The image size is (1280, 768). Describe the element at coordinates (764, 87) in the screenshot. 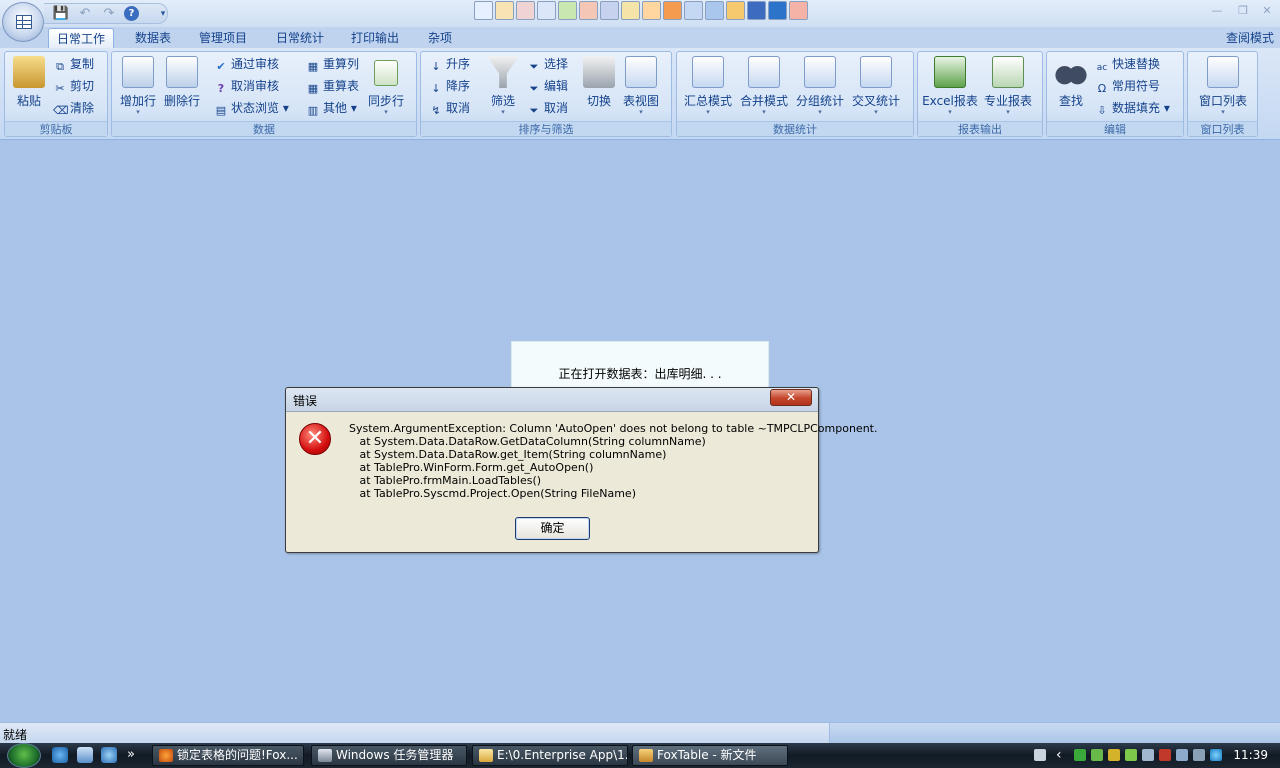

I see `merge-mode-button: 合并模式 ▾` at that location.